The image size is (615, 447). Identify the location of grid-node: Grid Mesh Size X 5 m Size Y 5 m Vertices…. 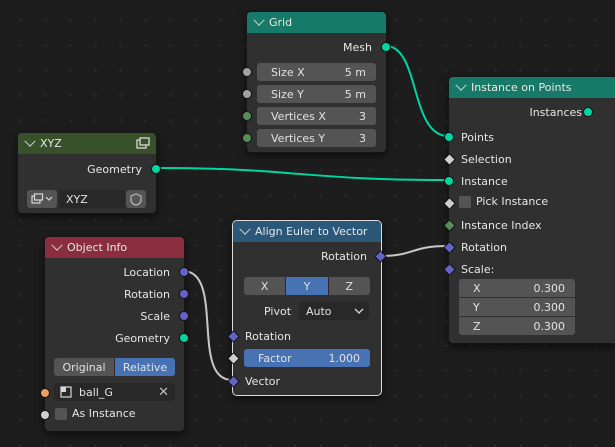
(316, 82).